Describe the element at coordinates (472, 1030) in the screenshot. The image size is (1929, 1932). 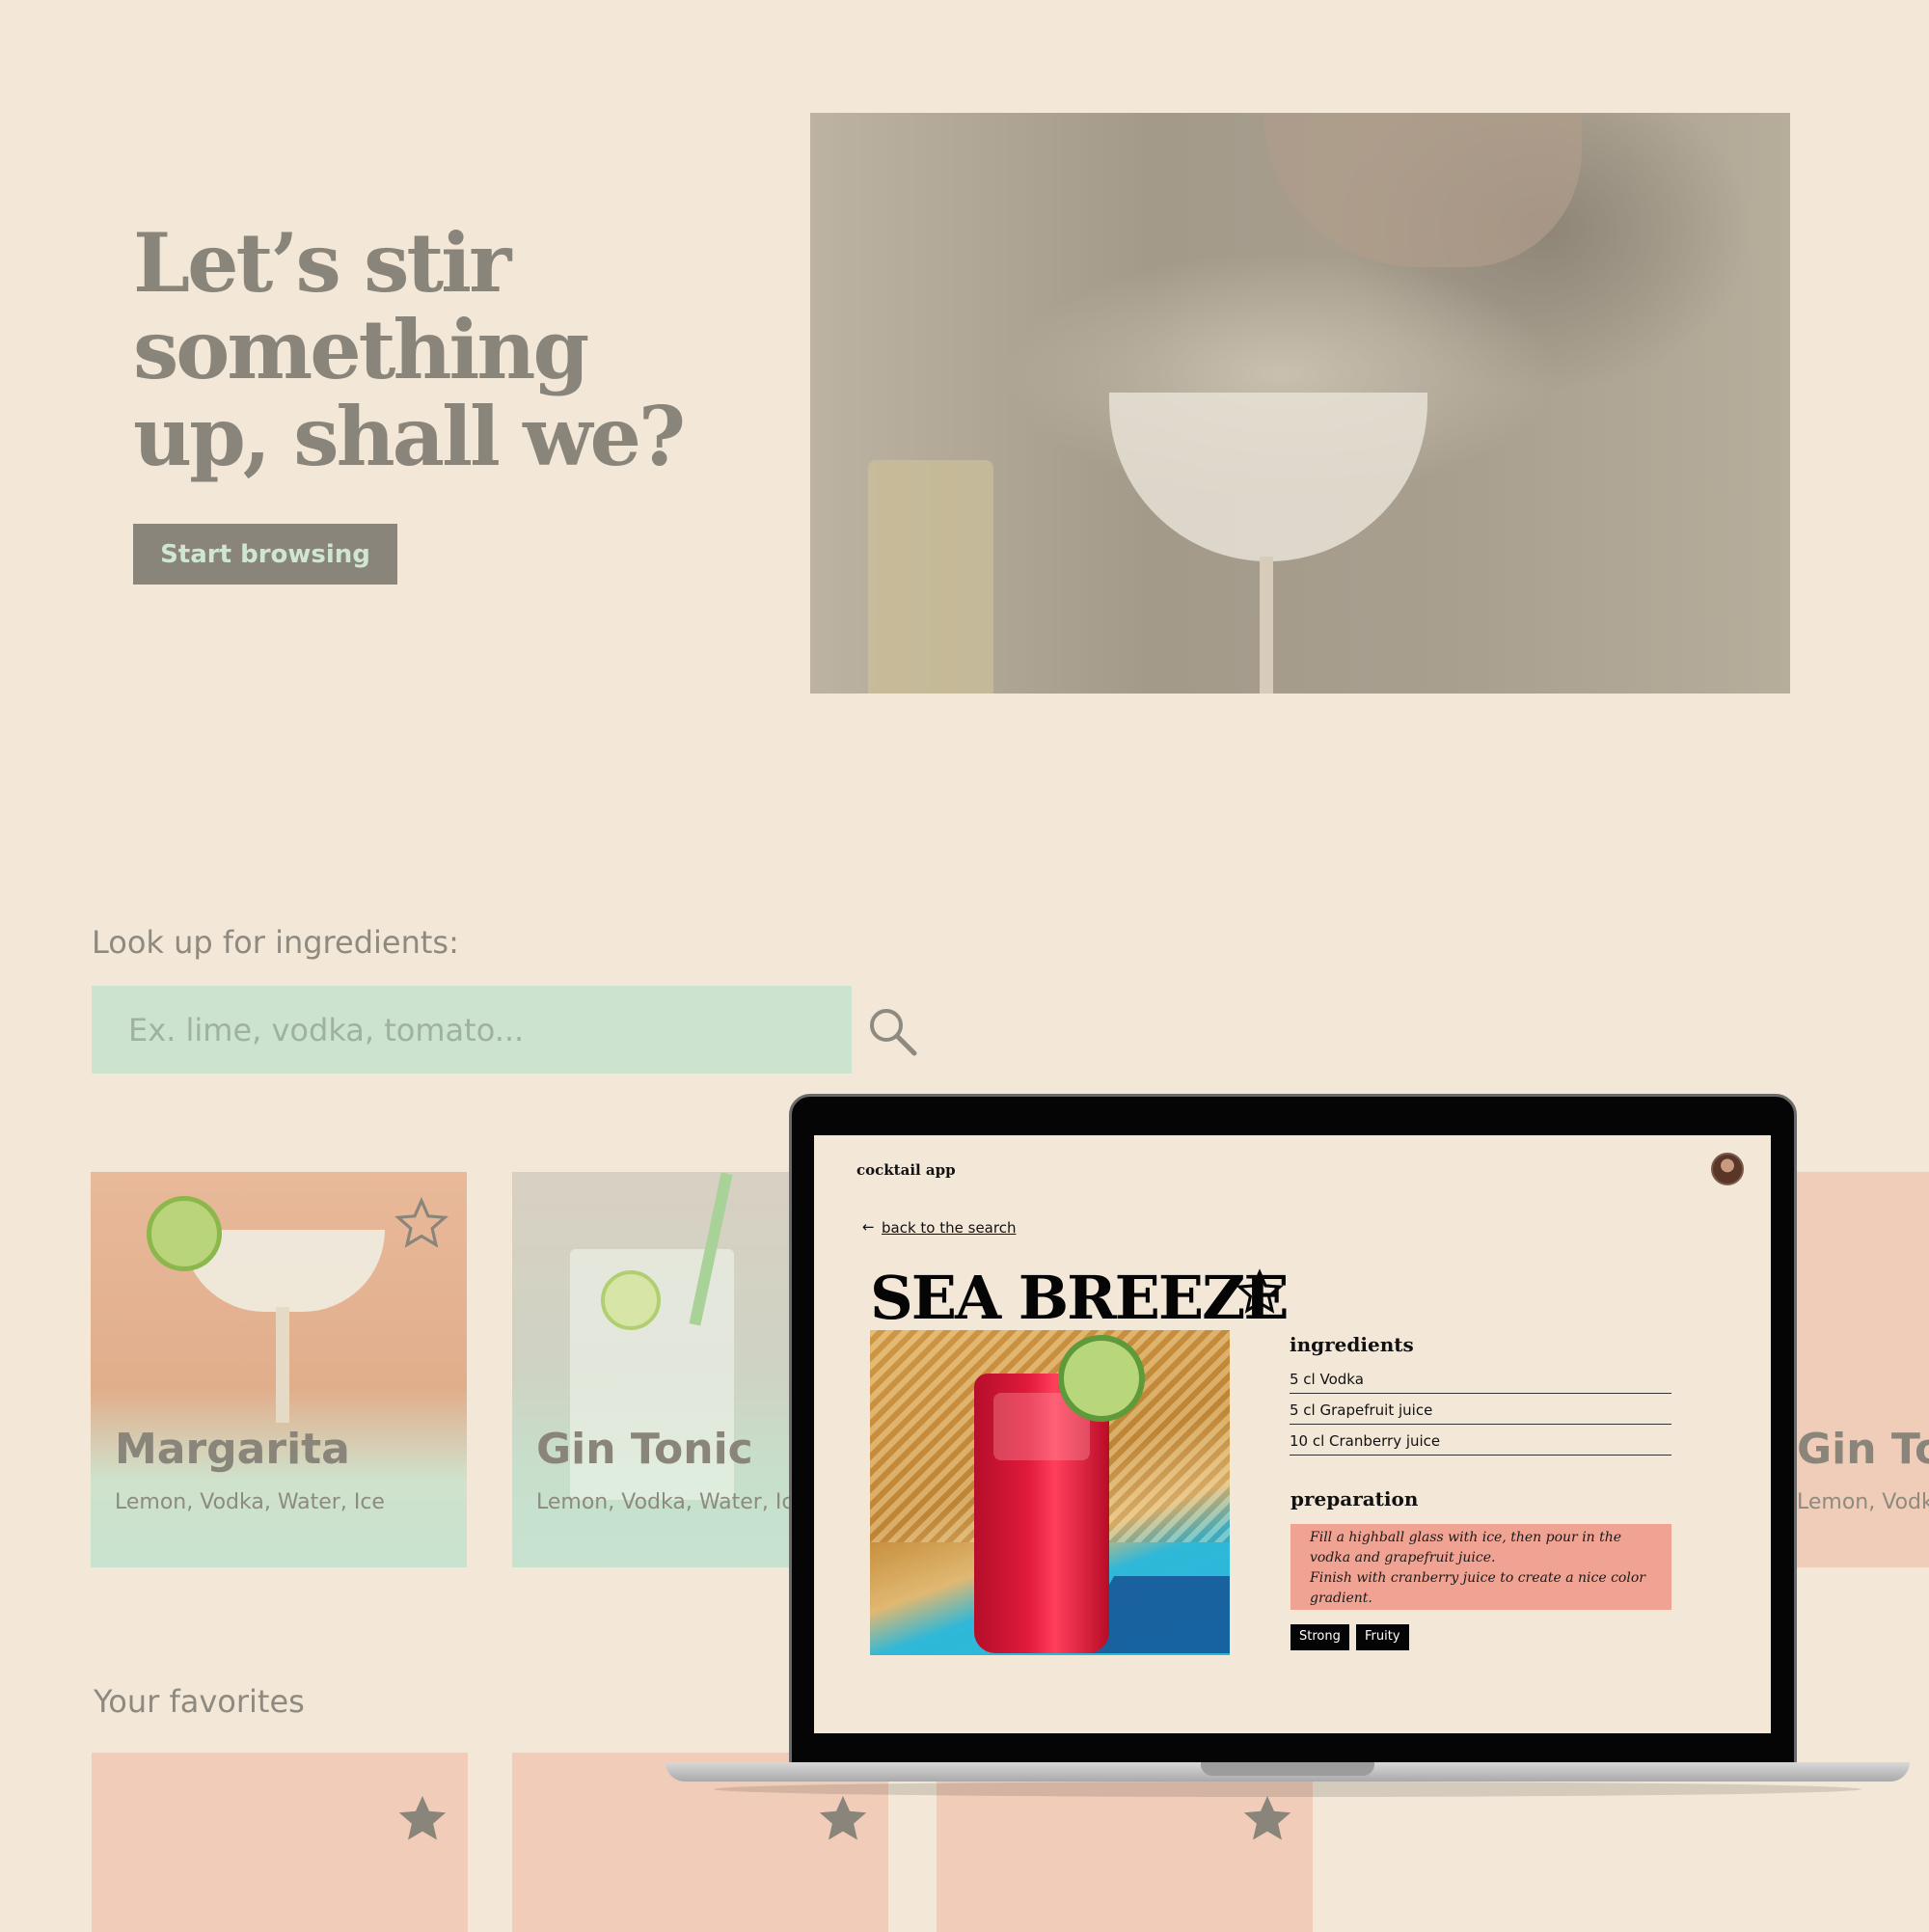
I see `search-input` at that location.